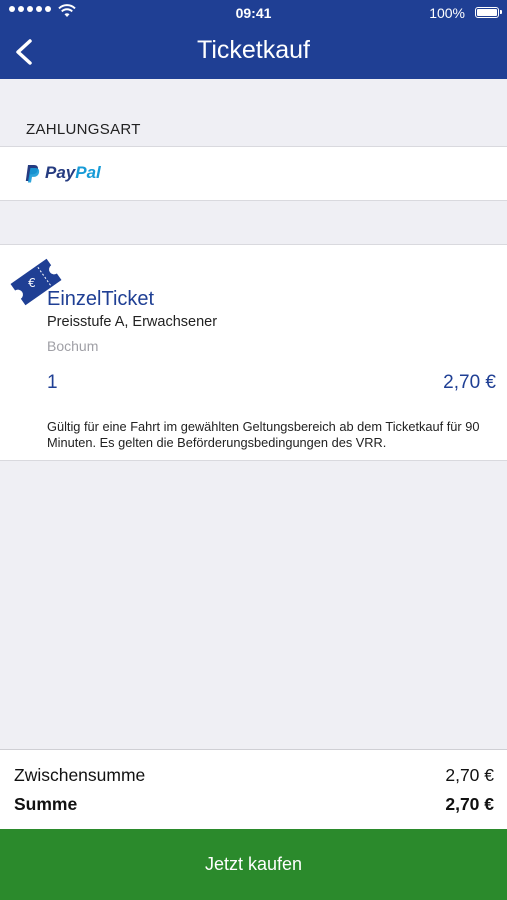  What do you see at coordinates (253, 173) in the screenshot?
I see `payment-method-paypal: PayPal` at bounding box center [253, 173].